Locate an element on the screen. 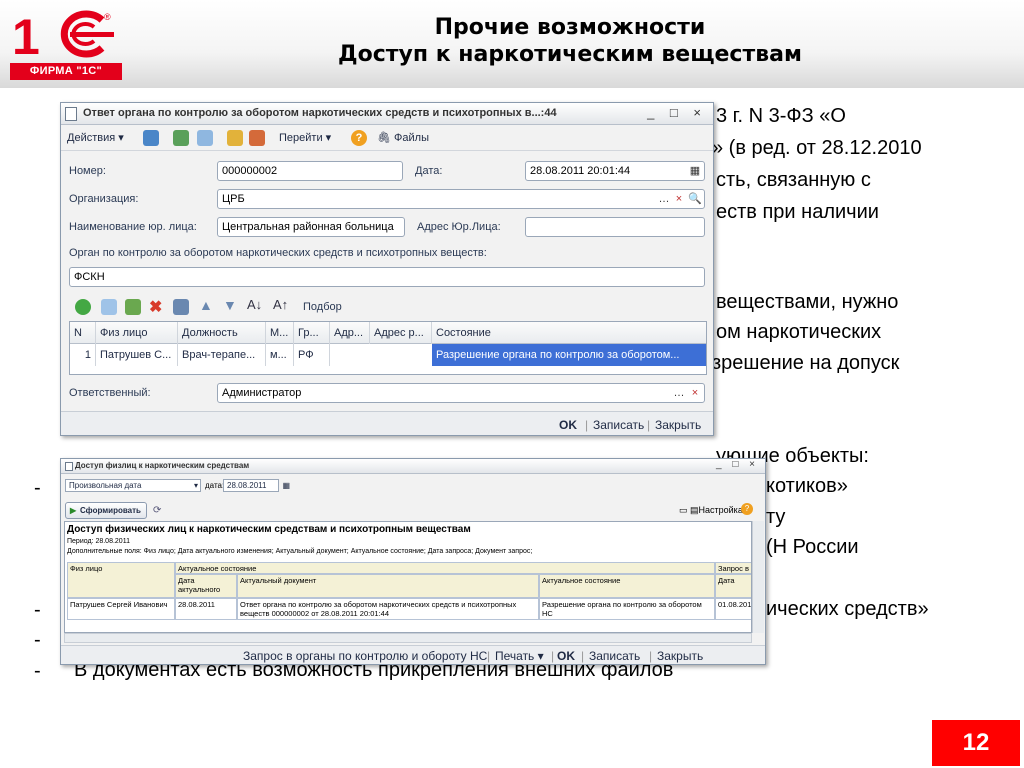 This screenshot has width=1024, height=768. bg-text-line: ом наркотических is located at coordinates (799, 332).